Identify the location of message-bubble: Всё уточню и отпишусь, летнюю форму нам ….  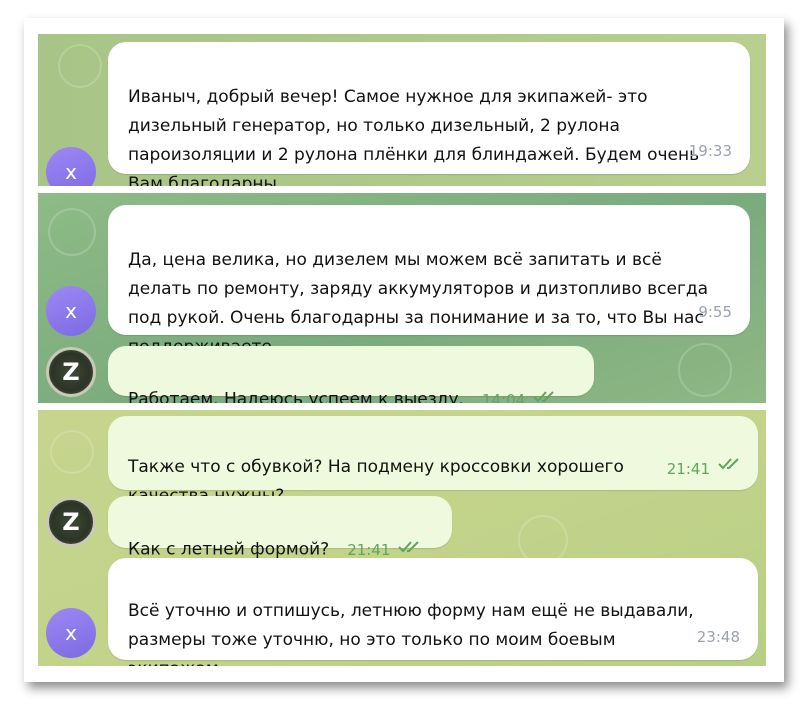
(433, 612).